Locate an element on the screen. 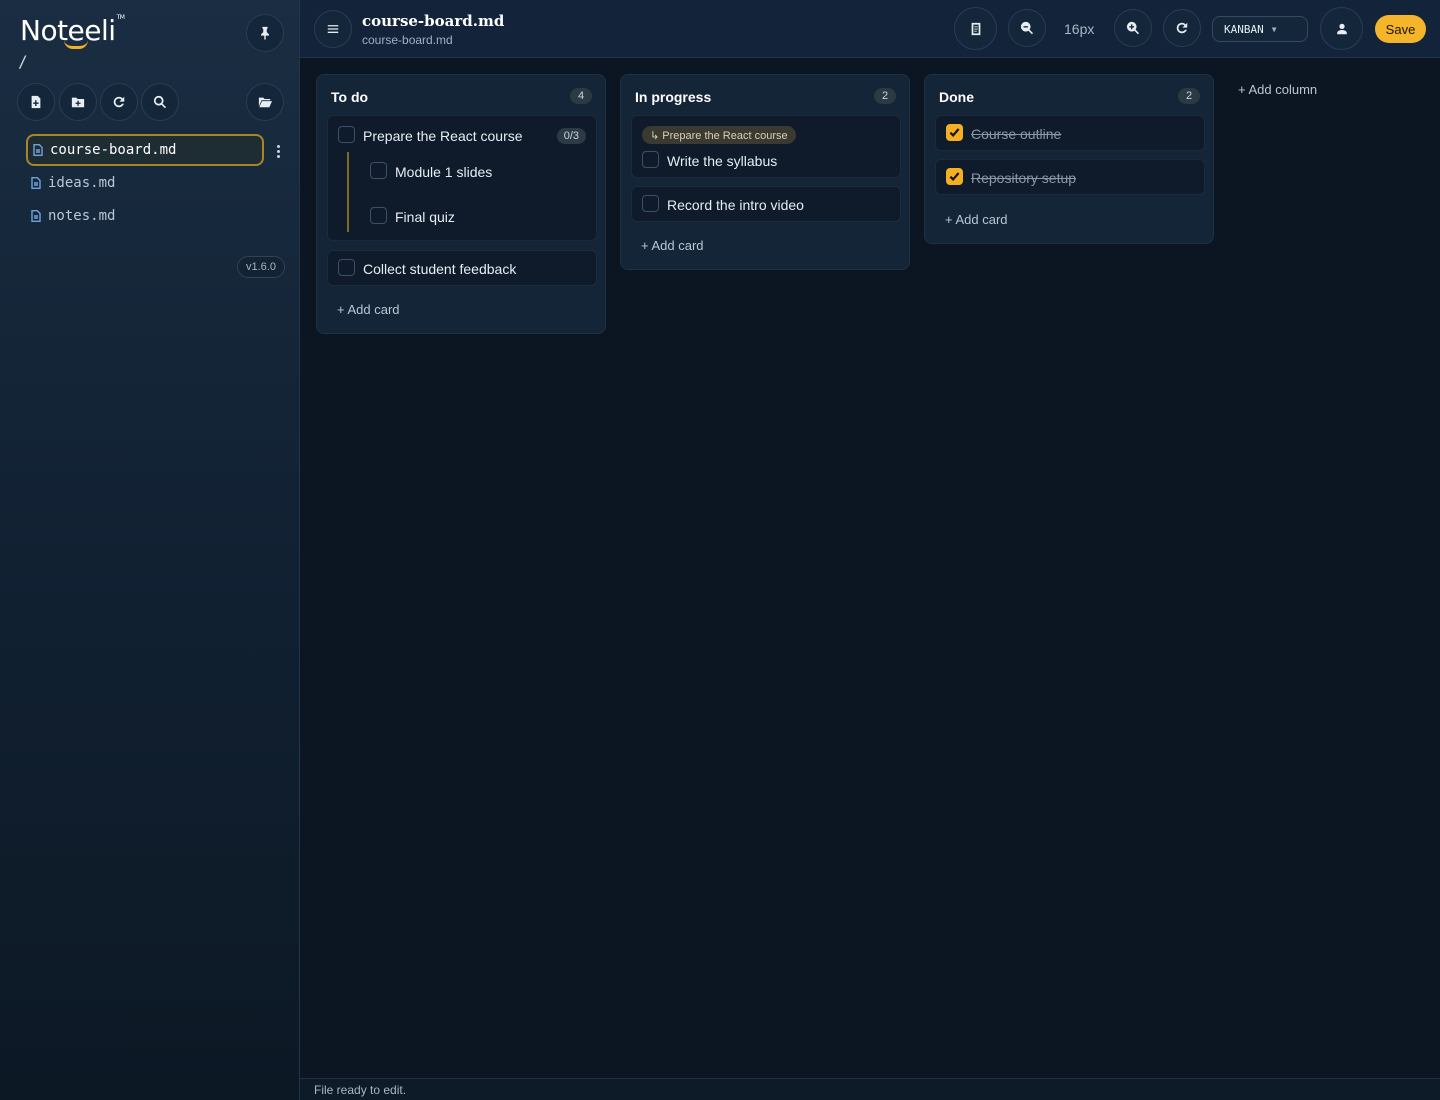  zoom-out-icon is located at coordinates (1027, 28).